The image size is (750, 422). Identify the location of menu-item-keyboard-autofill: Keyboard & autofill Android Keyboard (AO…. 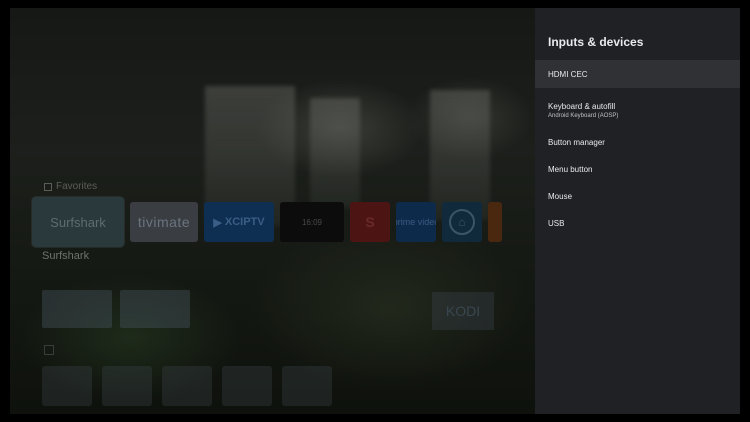
(637, 110).